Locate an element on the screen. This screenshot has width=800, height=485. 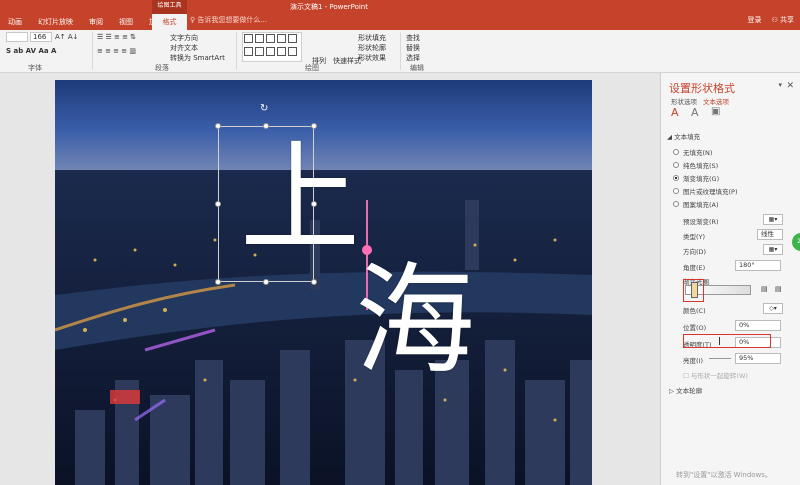
shape-outline-button: 形状轮廓 is located at coordinates (372, 48).